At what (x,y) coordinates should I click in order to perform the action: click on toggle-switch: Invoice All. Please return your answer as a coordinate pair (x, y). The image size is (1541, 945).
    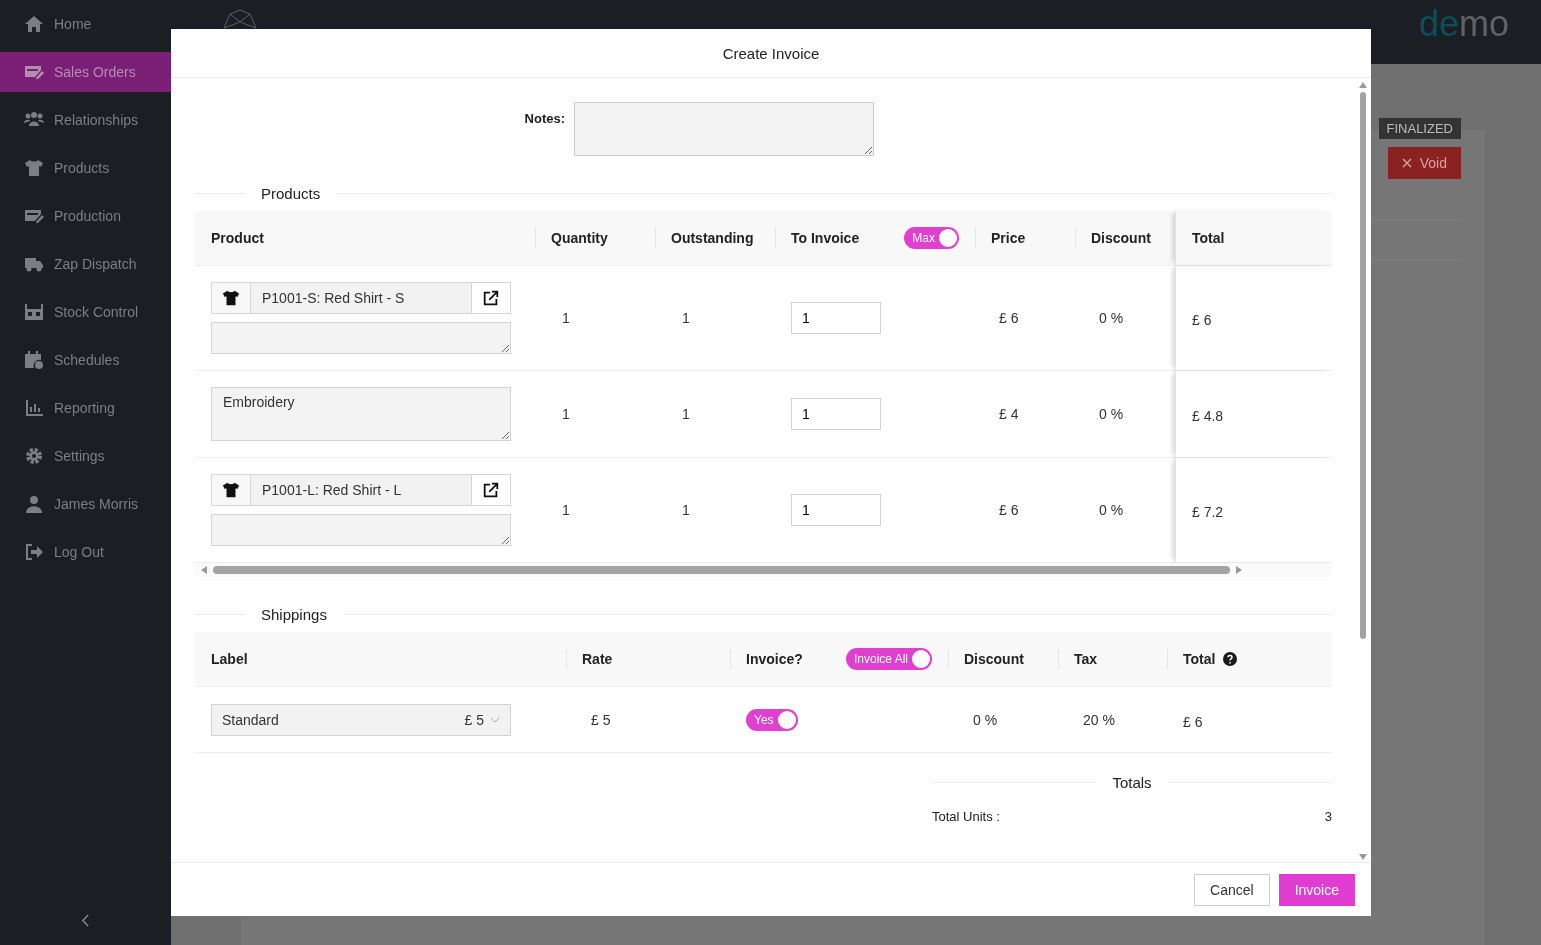
    Looking at the image, I should click on (888, 659).